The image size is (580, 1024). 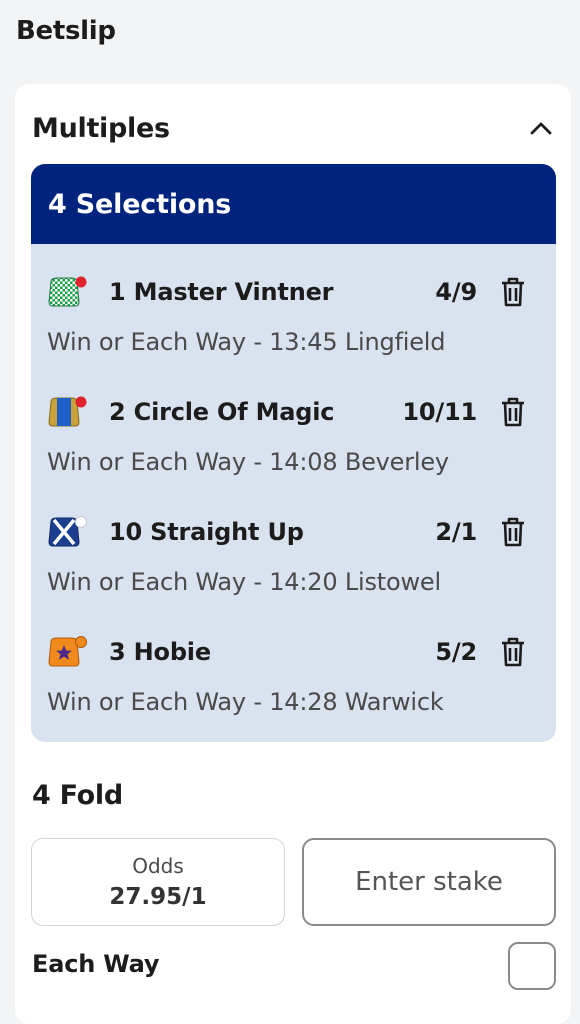 What do you see at coordinates (67, 292) in the screenshot?
I see `green-white-check-silk-icon` at bounding box center [67, 292].